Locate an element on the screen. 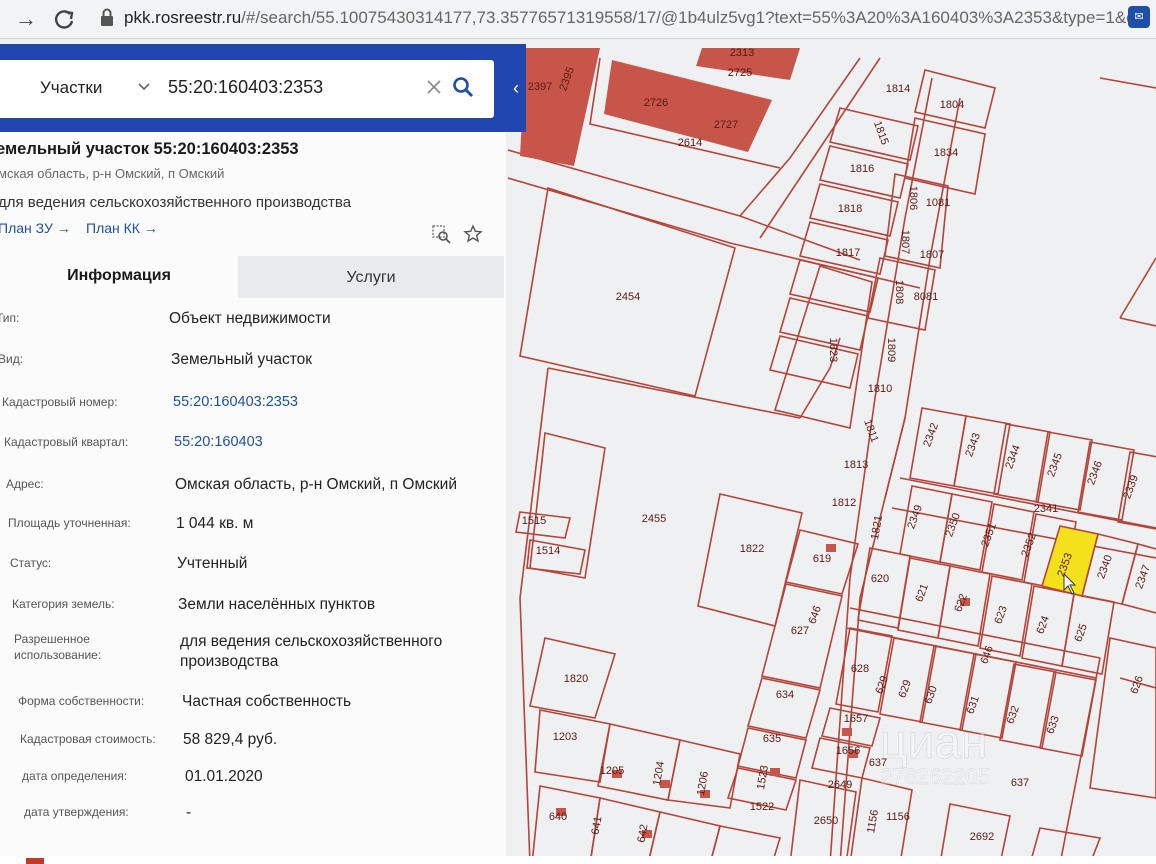 The height and width of the screenshot is (864, 1156). forward-button: → is located at coordinates (26, 19).